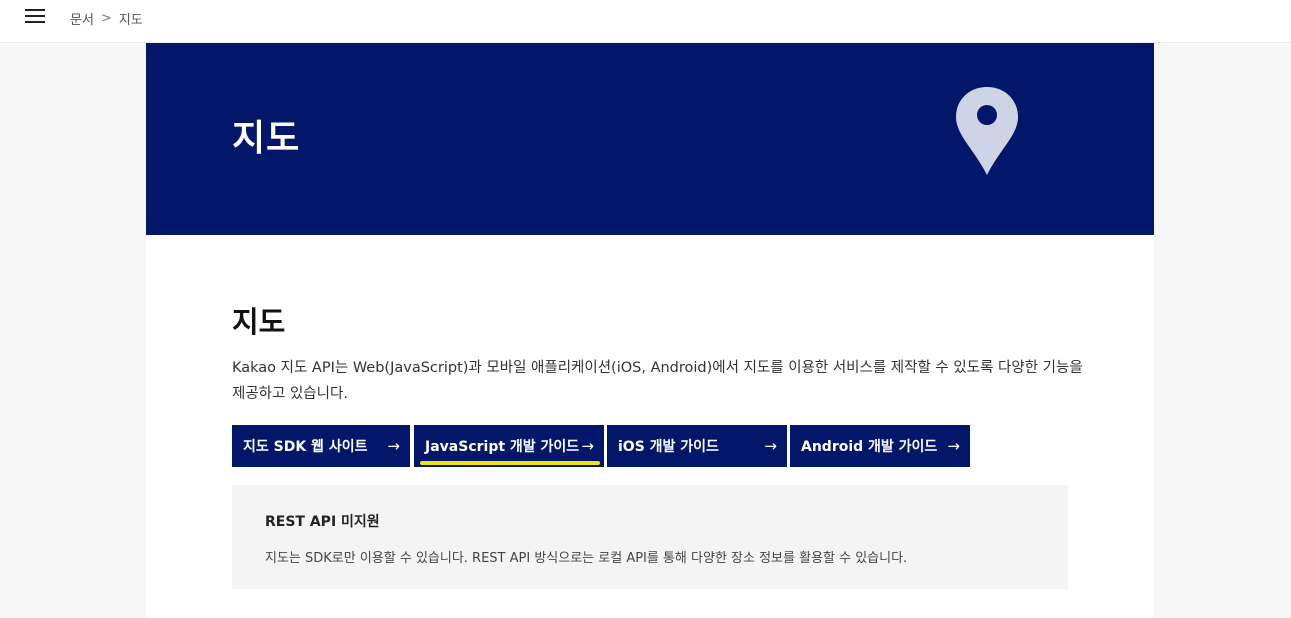 The image size is (1291, 618). What do you see at coordinates (322, 522) in the screenshot?
I see `notice-title: REST API 미지원` at bounding box center [322, 522].